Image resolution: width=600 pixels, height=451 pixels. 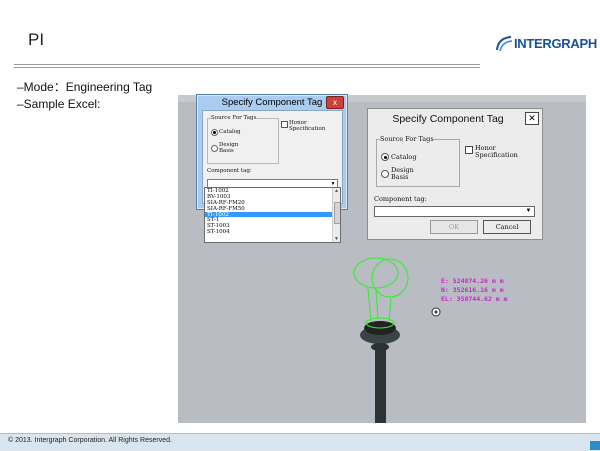 What do you see at coordinates (507, 227) in the screenshot?
I see `cancel-button: Cancel` at bounding box center [507, 227].